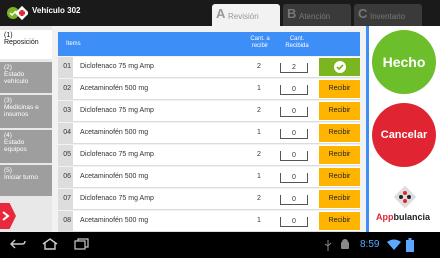 This screenshot has width=440, height=258. What do you see at coordinates (82, 244) in the screenshot?
I see `recent-apps-icon` at bounding box center [82, 244].